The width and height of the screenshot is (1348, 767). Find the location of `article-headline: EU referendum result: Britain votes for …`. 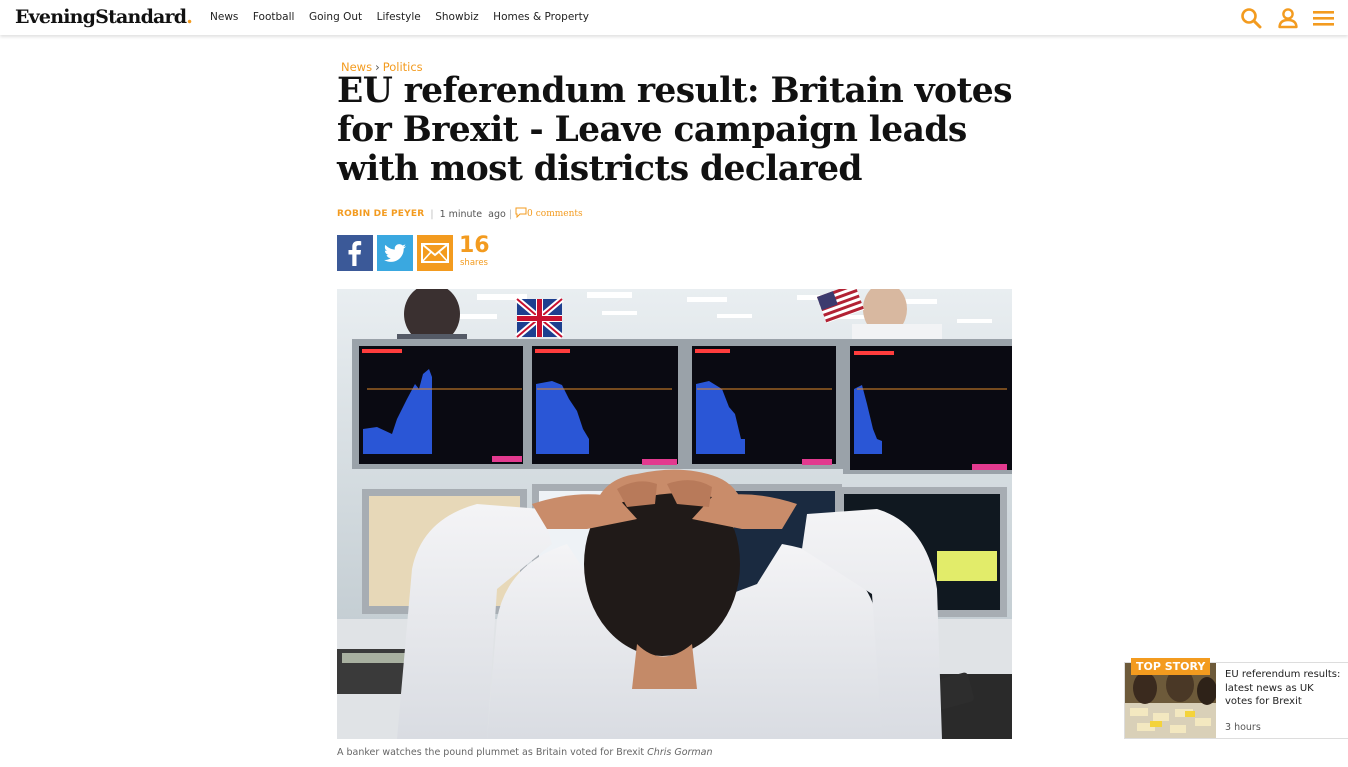

article-headline: EU referendum result: Britain votes for … is located at coordinates (675, 130).